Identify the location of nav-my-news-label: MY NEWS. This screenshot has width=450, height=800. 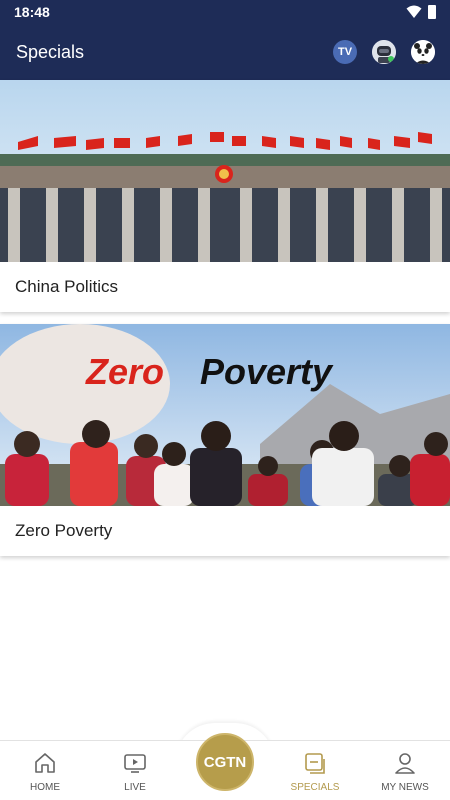
(405, 787).